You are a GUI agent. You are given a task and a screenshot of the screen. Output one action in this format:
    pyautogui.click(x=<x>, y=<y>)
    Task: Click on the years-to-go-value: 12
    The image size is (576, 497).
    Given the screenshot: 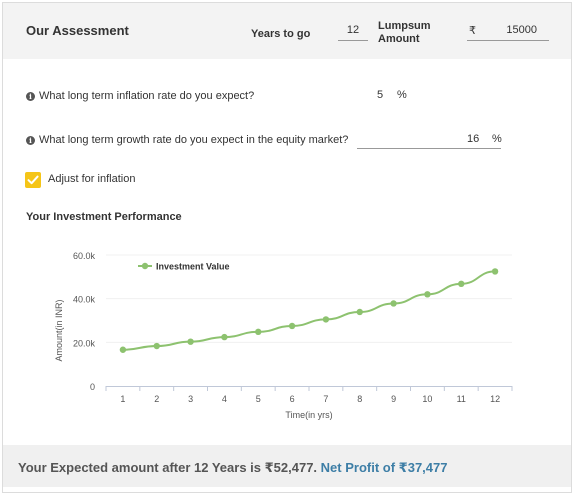 What is the action you would take?
    pyautogui.click(x=353, y=30)
    